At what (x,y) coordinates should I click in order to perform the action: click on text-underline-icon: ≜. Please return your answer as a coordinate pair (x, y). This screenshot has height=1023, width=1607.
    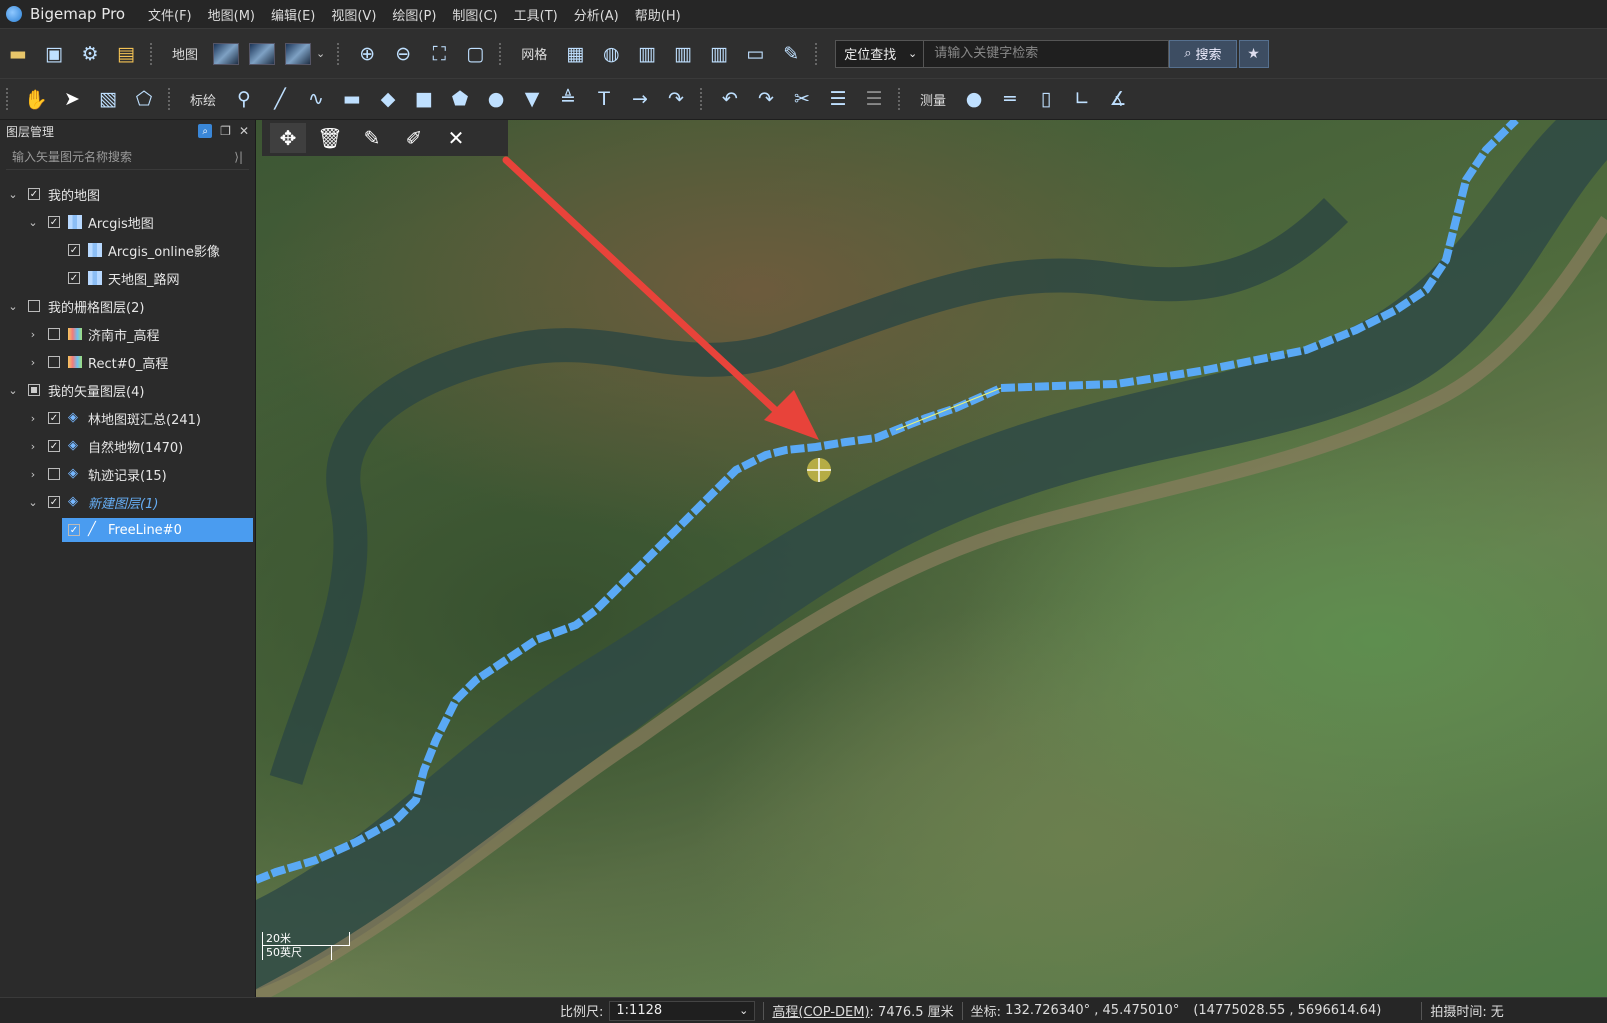
    Looking at the image, I should click on (568, 99).